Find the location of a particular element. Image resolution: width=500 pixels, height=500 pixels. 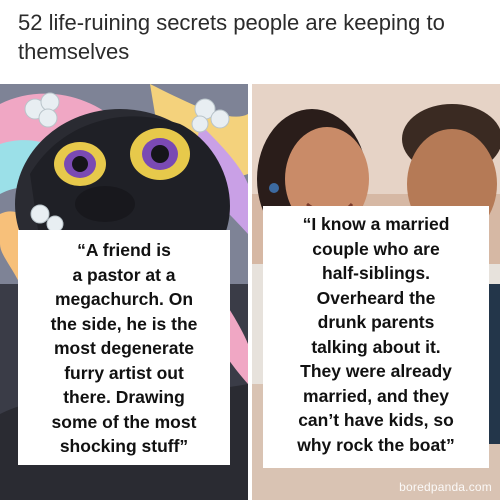

boredpanda-watermark: boredpanda.com is located at coordinates (445, 487).